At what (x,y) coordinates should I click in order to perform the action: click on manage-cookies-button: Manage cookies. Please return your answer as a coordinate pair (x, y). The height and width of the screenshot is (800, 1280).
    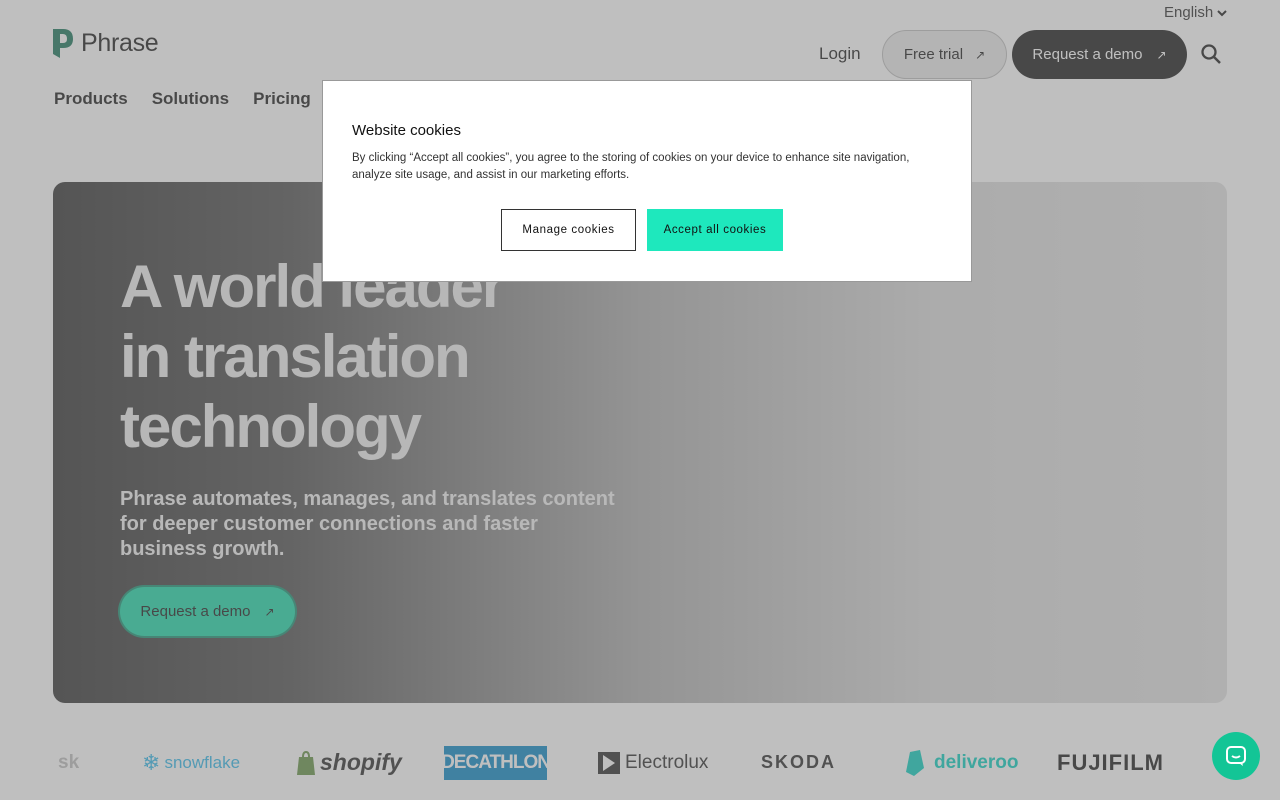
    Looking at the image, I should click on (568, 230).